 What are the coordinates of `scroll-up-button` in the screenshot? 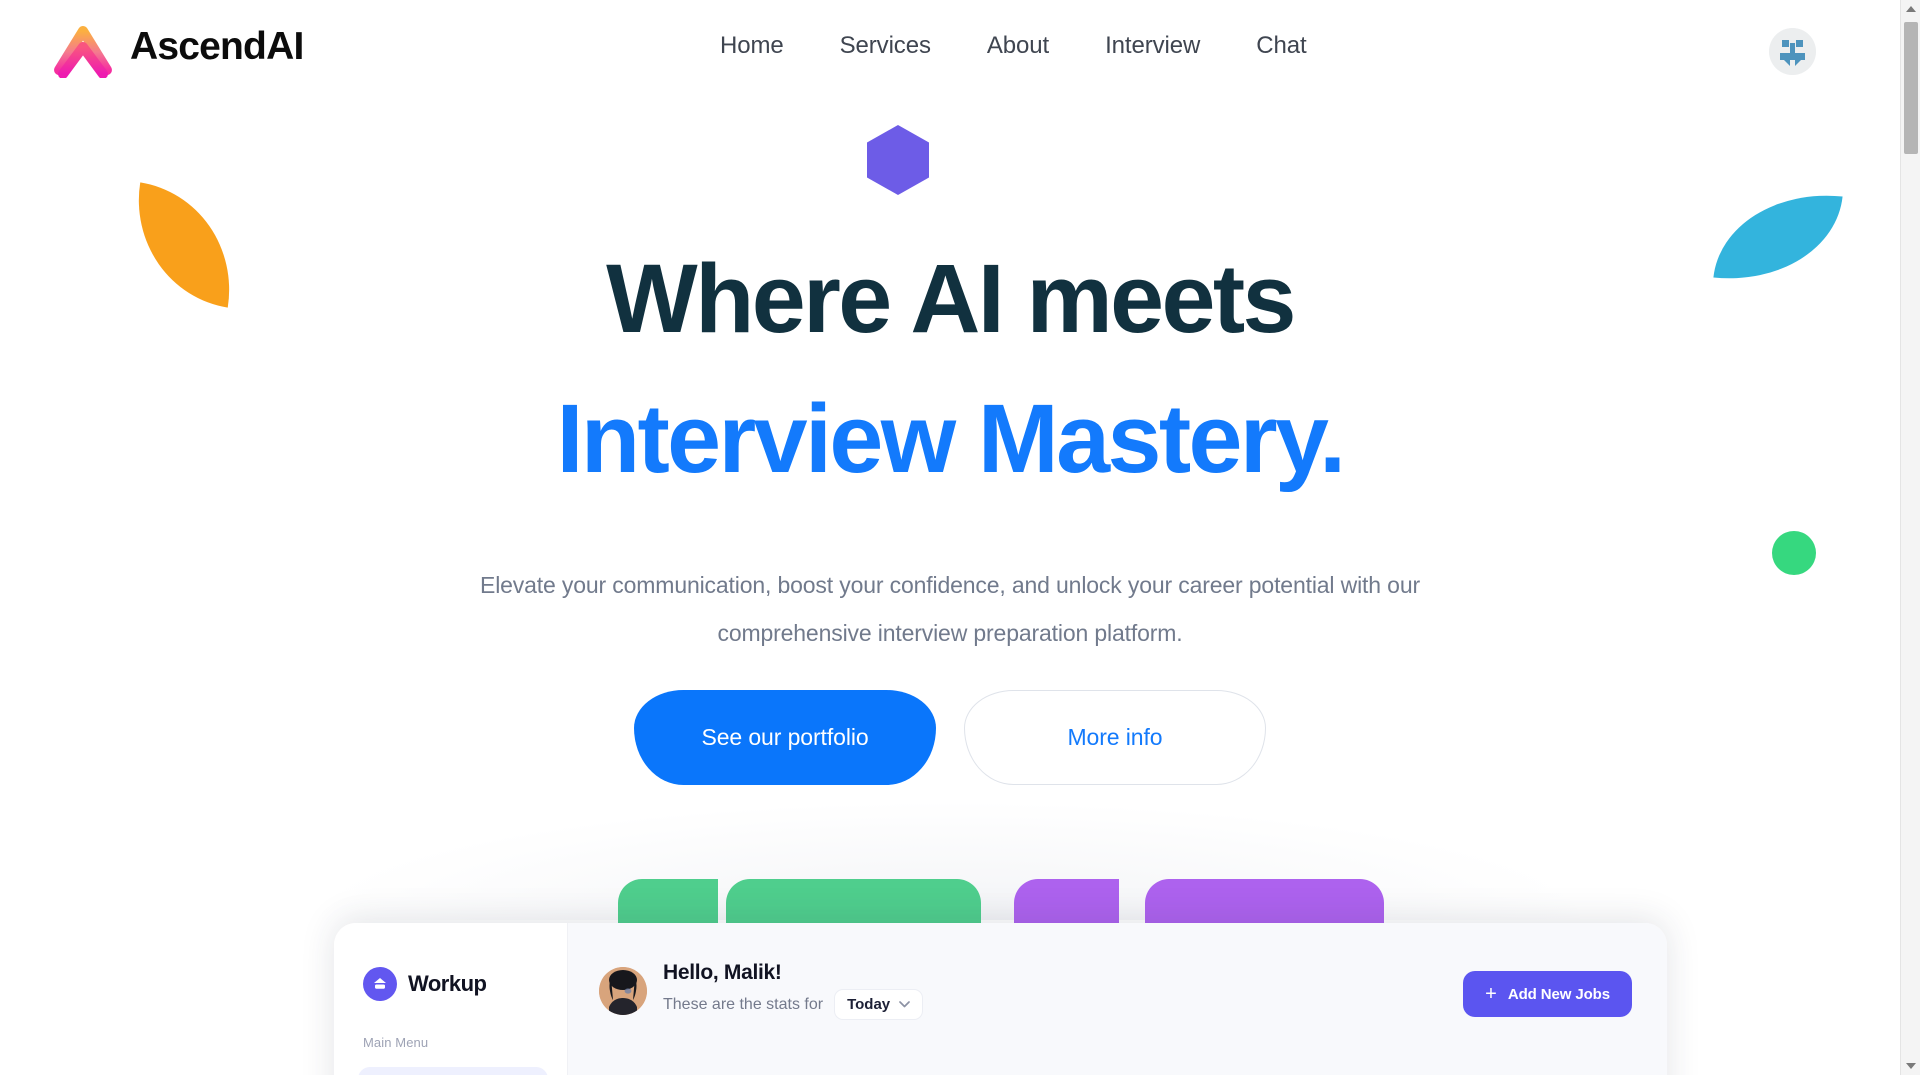 It's located at (1910, 9).